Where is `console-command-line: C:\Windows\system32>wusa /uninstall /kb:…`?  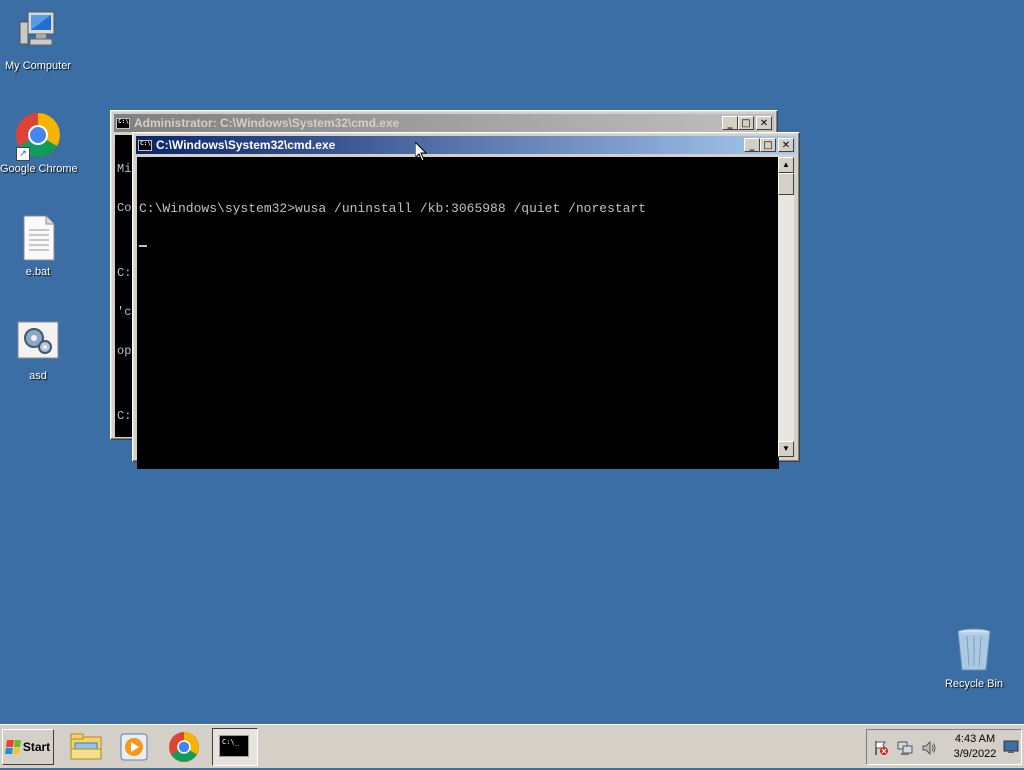
console-command-line: C:\Windows\system32>wusa /uninstall /kb:… is located at coordinates (393, 208).